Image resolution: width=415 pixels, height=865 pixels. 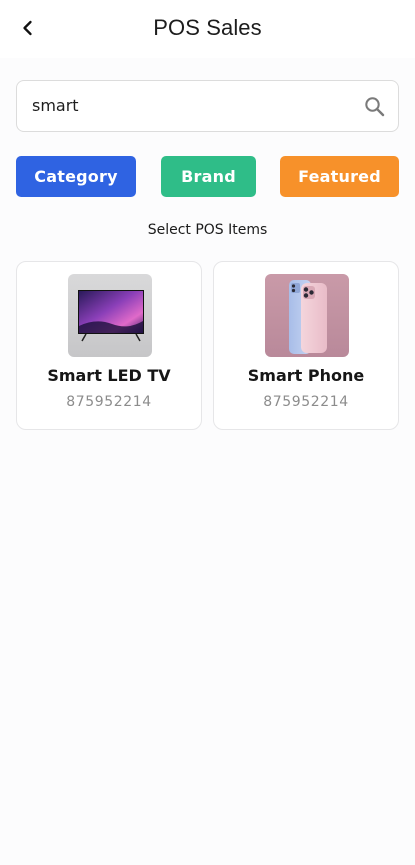 I want to click on header-bar: POS Sales, so click(x=207, y=29).